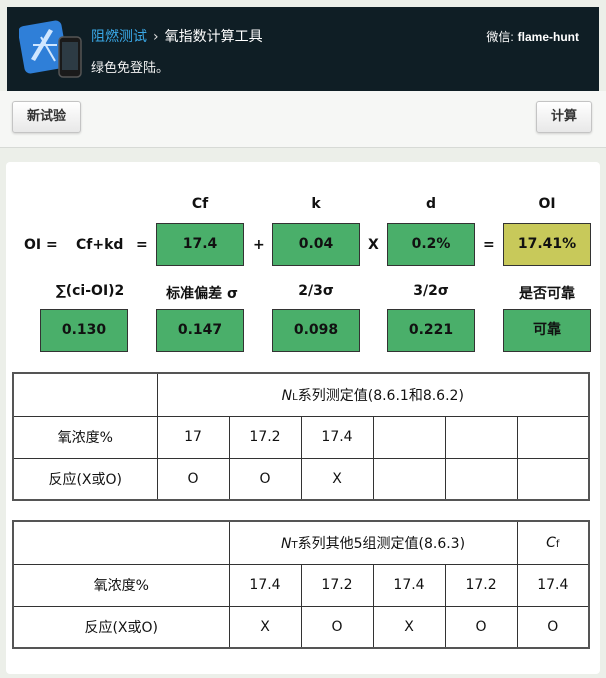 The image size is (606, 678). What do you see at coordinates (303, 119) in the screenshot?
I see `toolbar: 新试验 计算` at bounding box center [303, 119].